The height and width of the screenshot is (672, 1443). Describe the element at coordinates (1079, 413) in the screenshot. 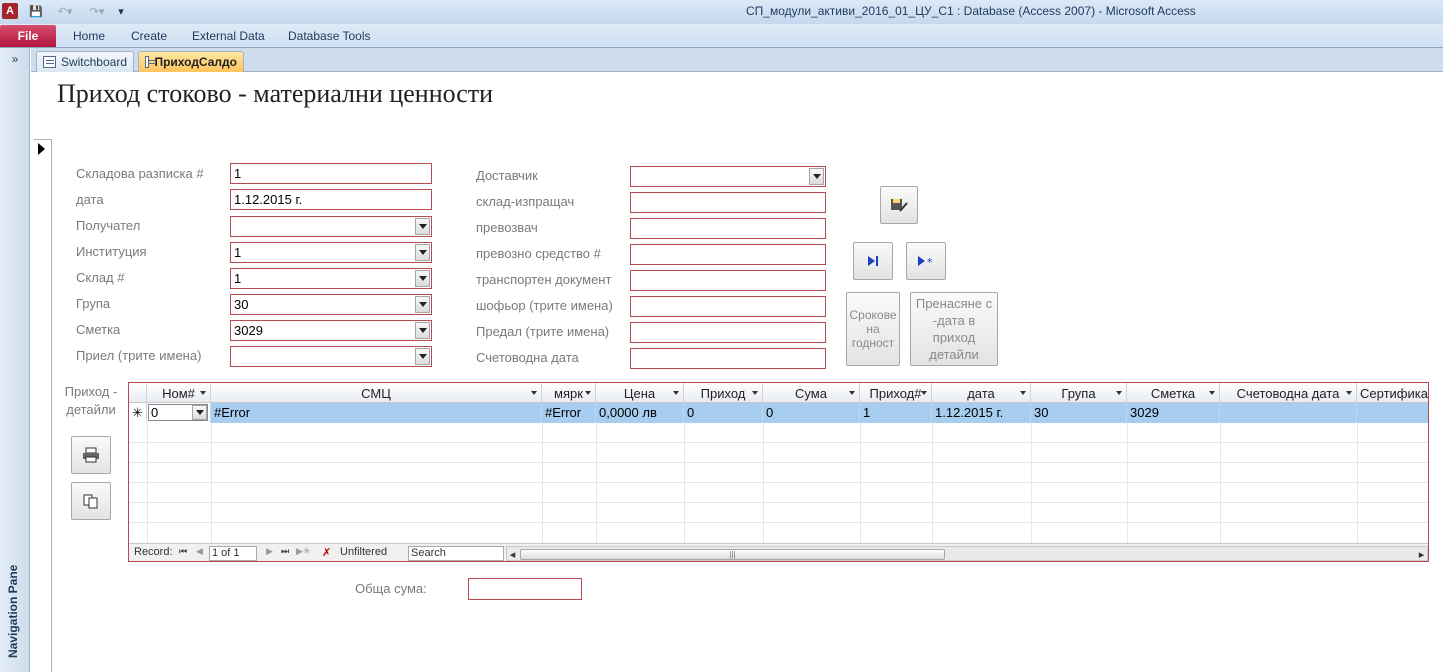

I see `cell-group: 30` at that location.